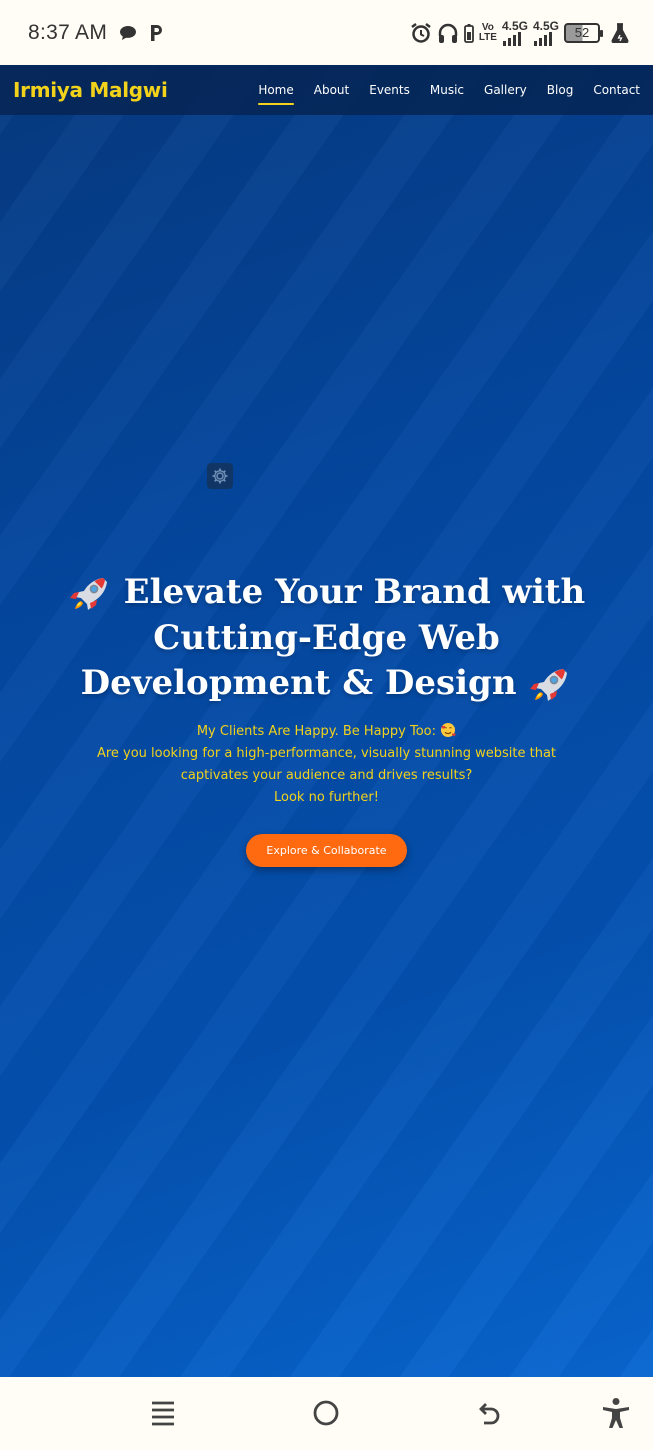  What do you see at coordinates (156, 33) in the screenshot?
I see `p-notification-icon` at bounding box center [156, 33].